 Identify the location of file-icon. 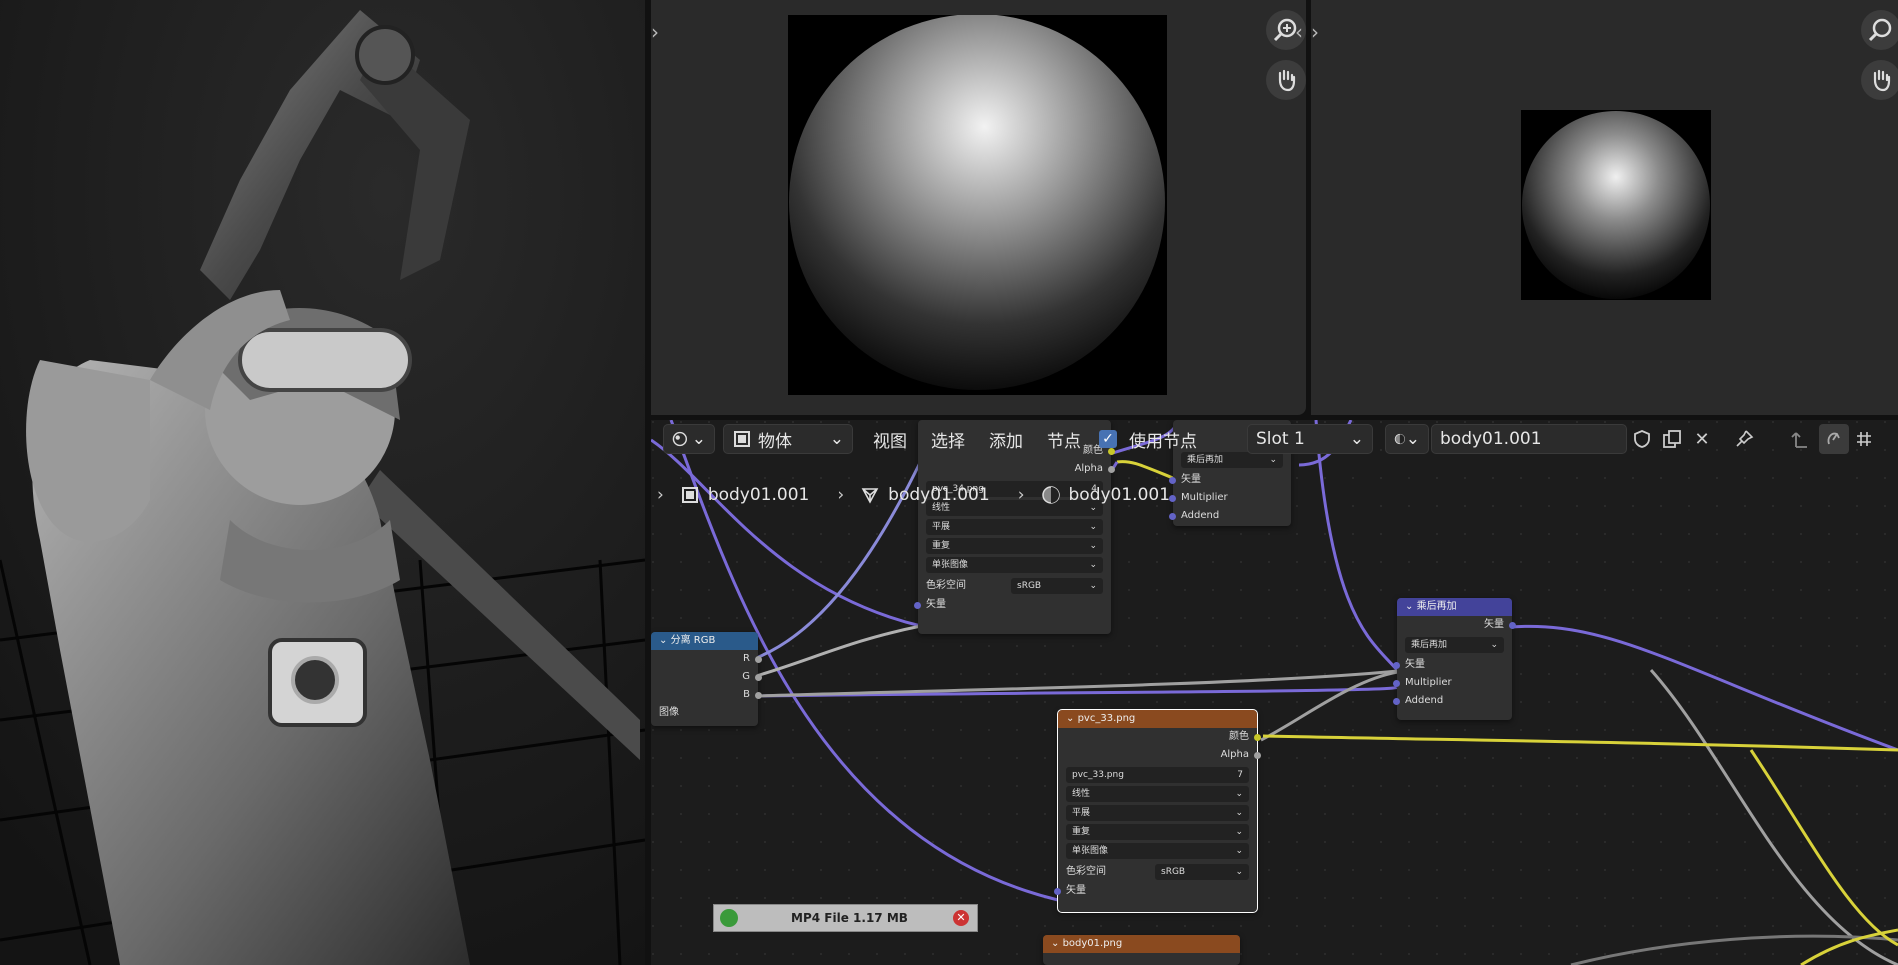
(729, 918).